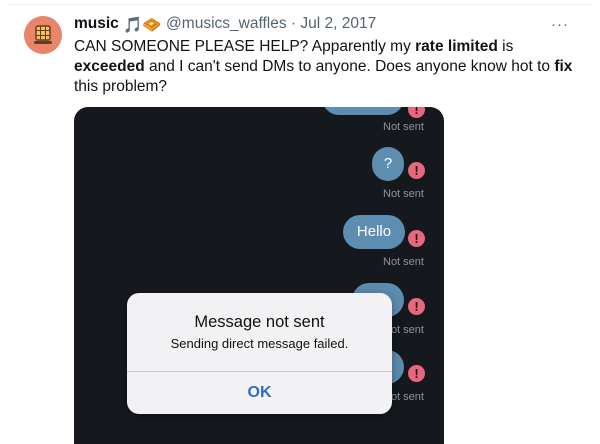 The height and width of the screenshot is (444, 600). I want to click on message-bubble: ?, so click(388, 164).